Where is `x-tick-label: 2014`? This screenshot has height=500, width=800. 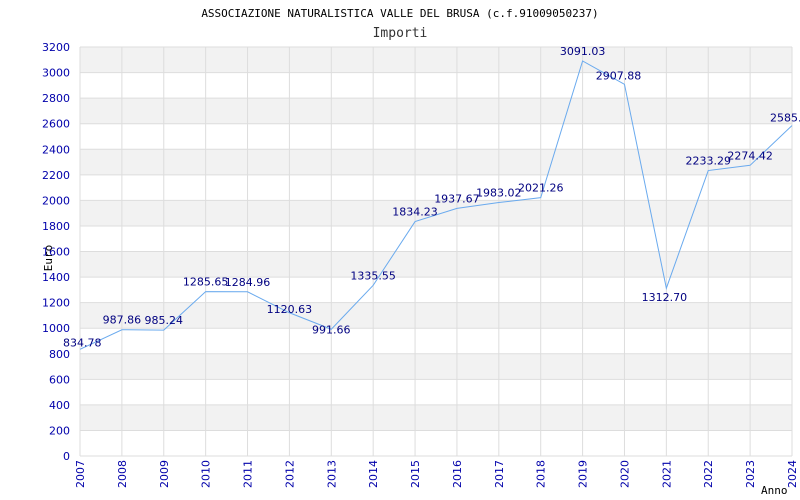 x-tick-label: 2014 is located at coordinates (373, 474).